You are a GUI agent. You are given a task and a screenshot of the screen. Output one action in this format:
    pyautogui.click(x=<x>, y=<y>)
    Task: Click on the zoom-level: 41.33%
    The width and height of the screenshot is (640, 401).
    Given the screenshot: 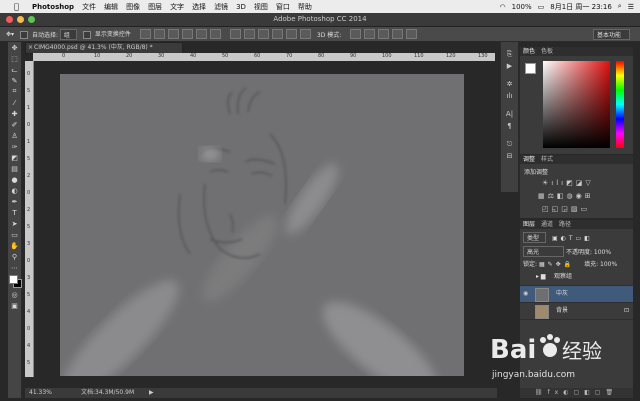 What is the action you would take?
    pyautogui.click(x=40, y=393)
    